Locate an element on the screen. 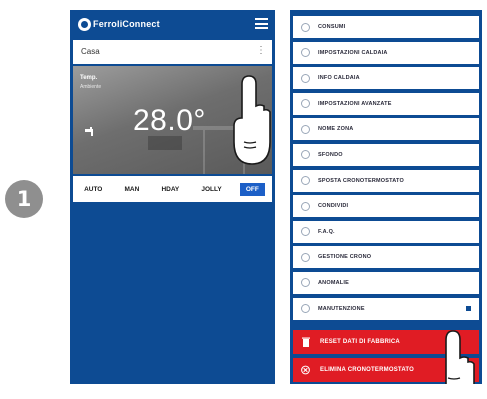 Image resolution: width=487 pixels, height=399 pixels. delete-thermostat-label: ELIMINA CRONOTERMOSTATO is located at coordinates (367, 370).